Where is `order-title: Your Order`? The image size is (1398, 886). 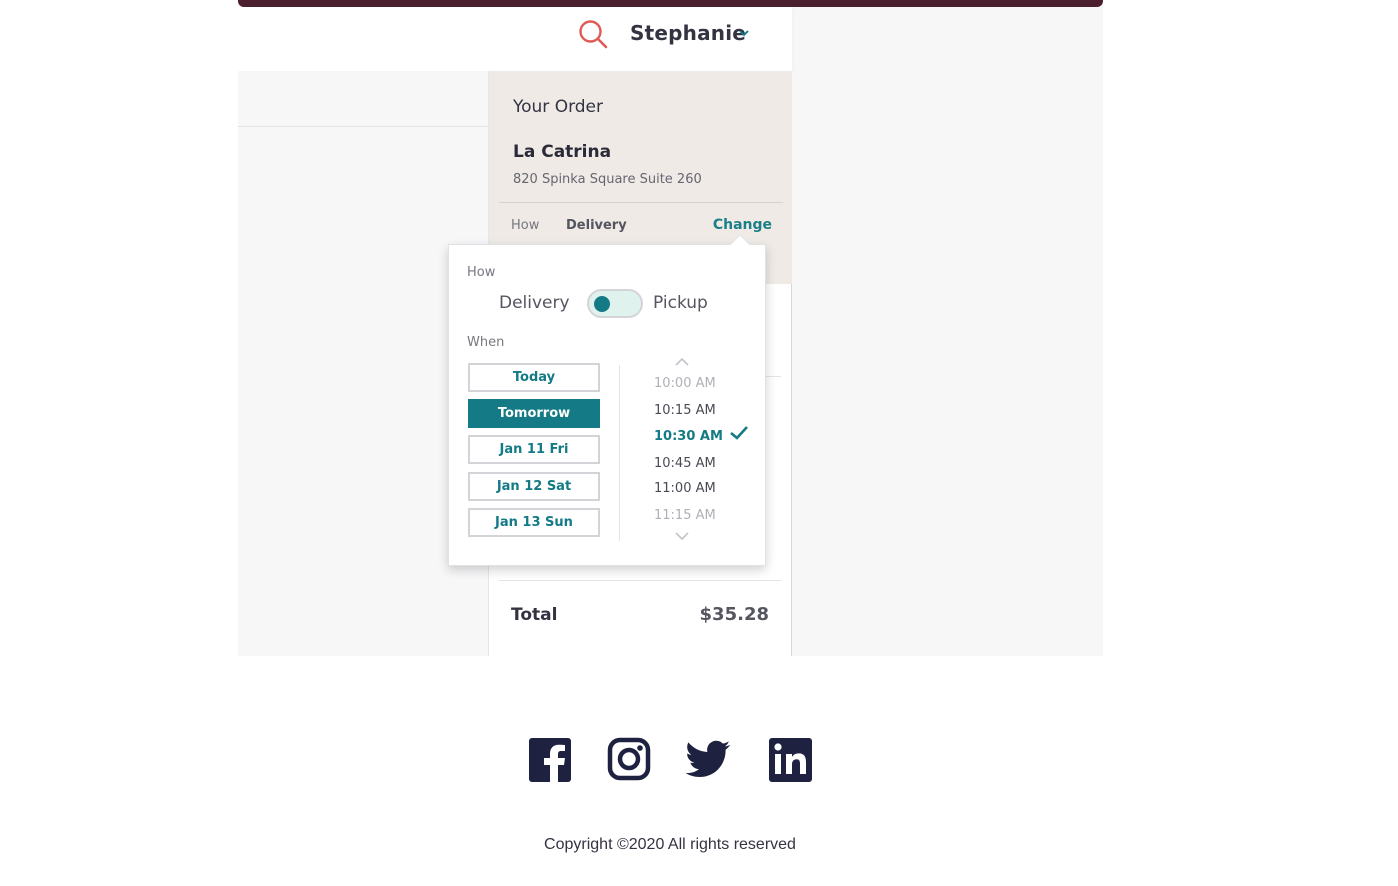
order-title: Your Order is located at coordinates (558, 107).